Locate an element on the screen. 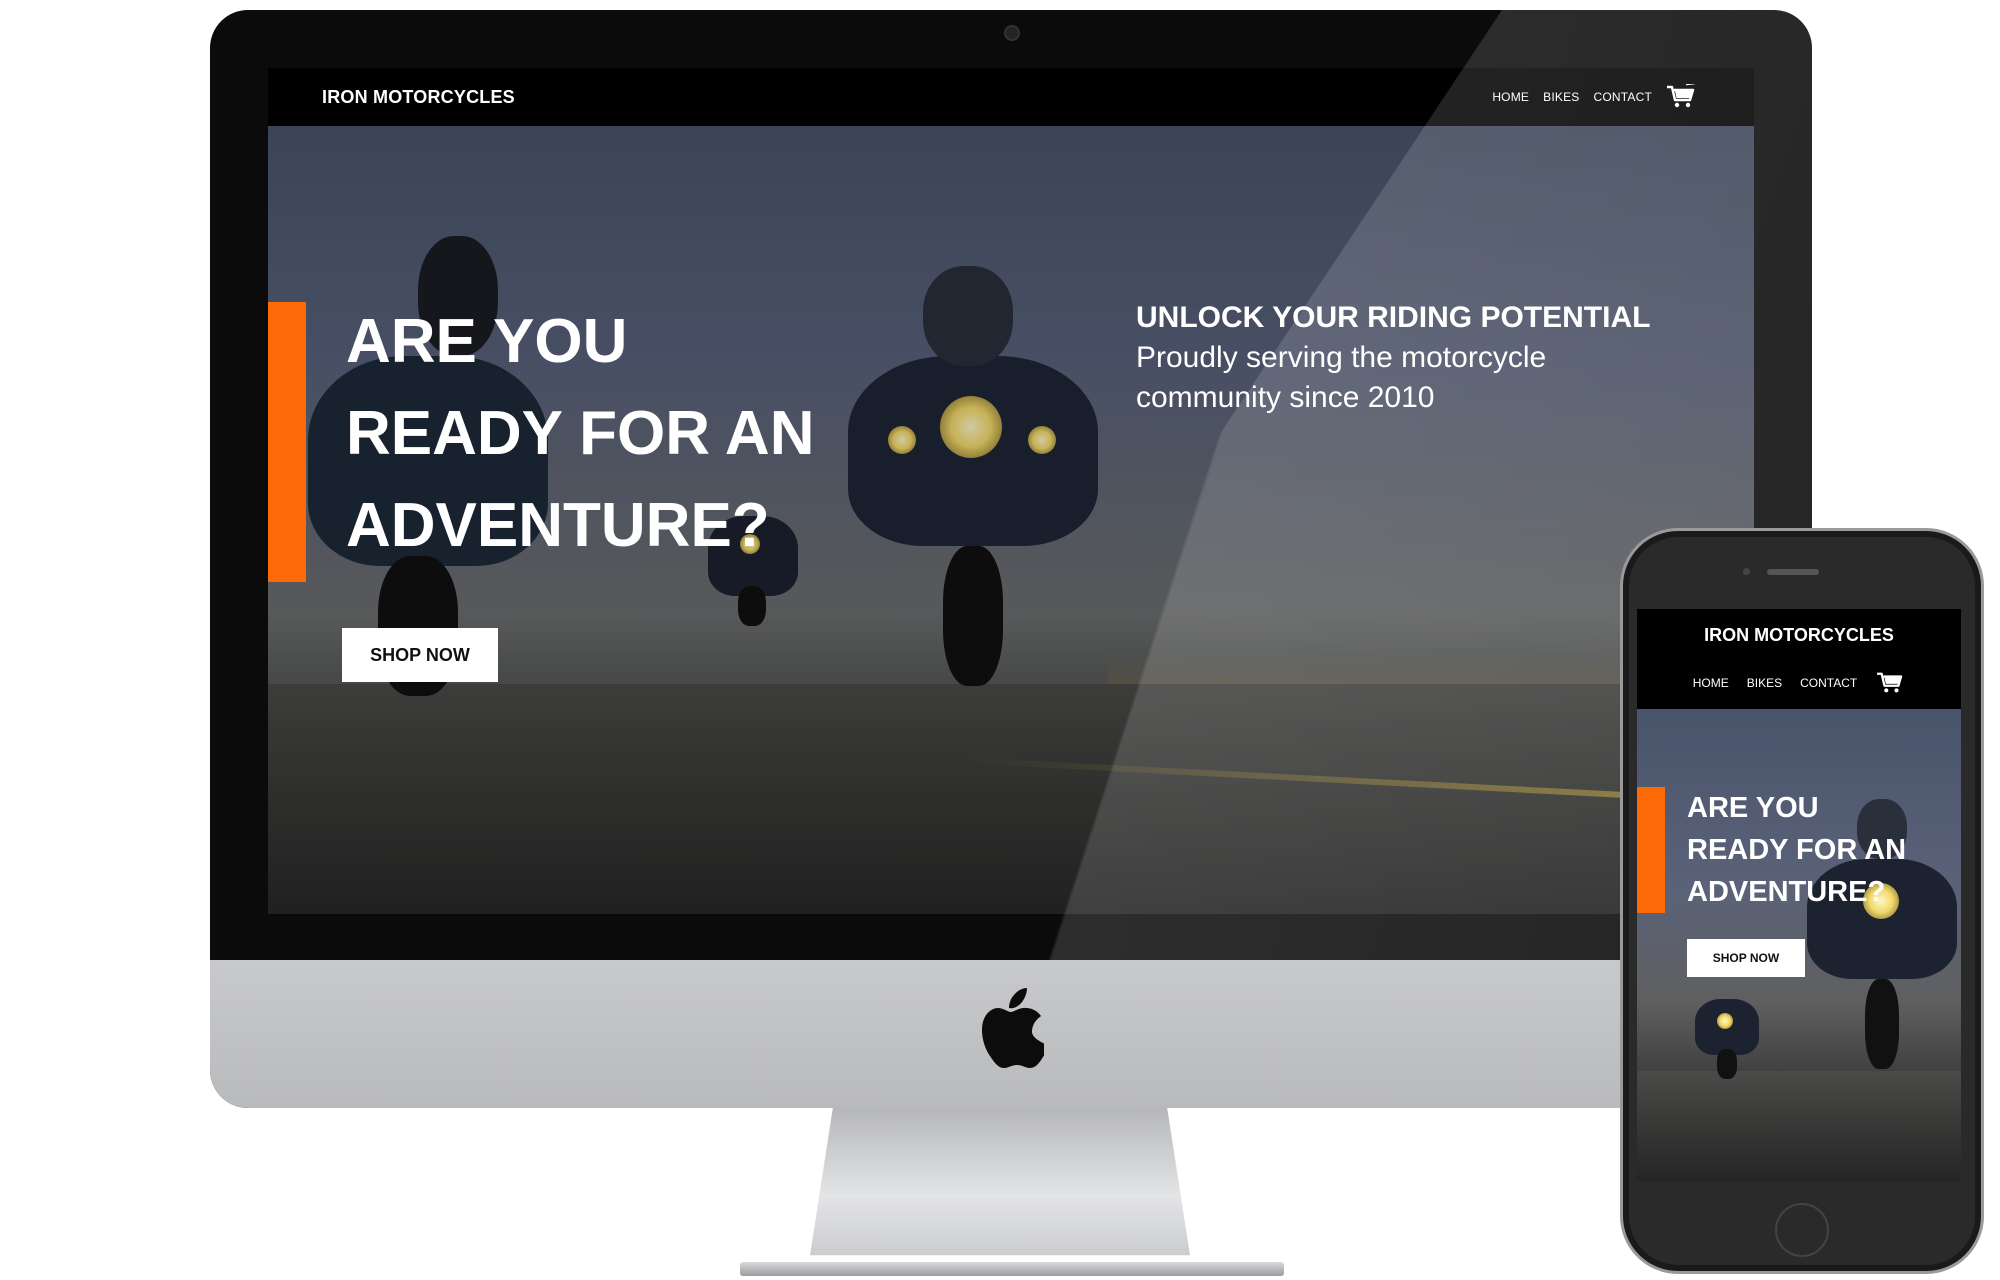 The image size is (2000, 1280). mobile-shop-now-button: SHOP NOW is located at coordinates (1746, 958).